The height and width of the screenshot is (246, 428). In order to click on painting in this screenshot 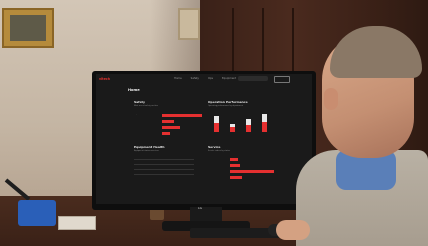, I will do `click(28, 28)`.